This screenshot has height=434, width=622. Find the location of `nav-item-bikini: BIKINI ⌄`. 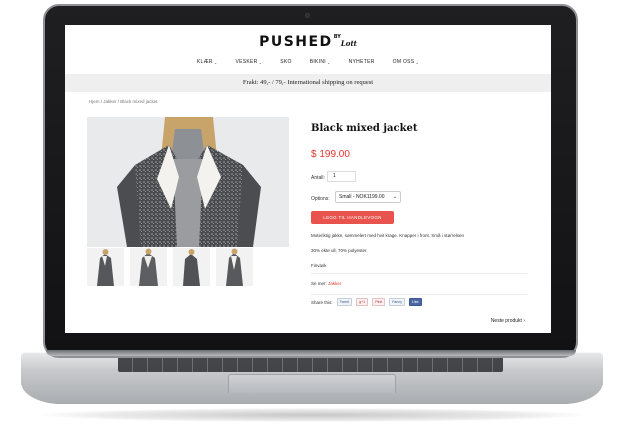

nav-item-bikini: BIKINI ⌄ is located at coordinates (320, 62).